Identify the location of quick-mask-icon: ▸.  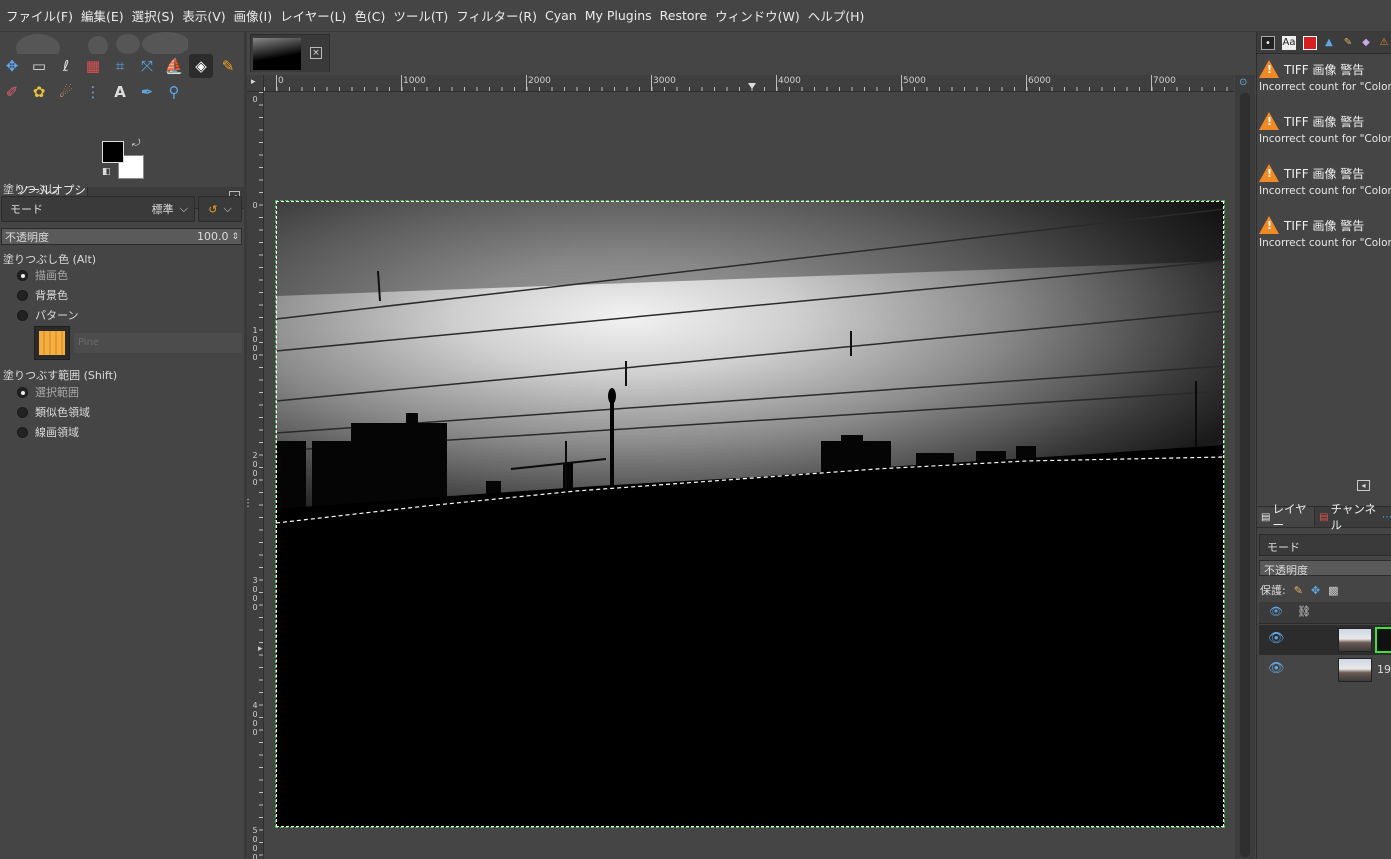
(253, 82).